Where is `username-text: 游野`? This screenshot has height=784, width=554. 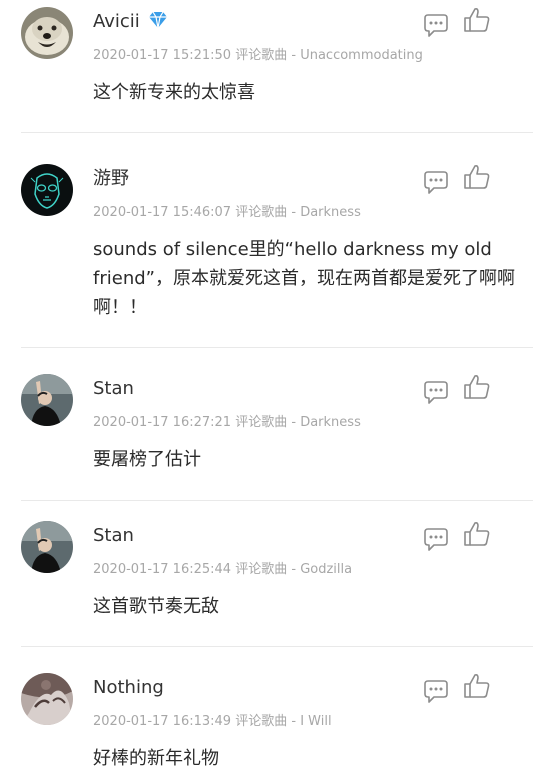
username-text: 游野 is located at coordinates (111, 178).